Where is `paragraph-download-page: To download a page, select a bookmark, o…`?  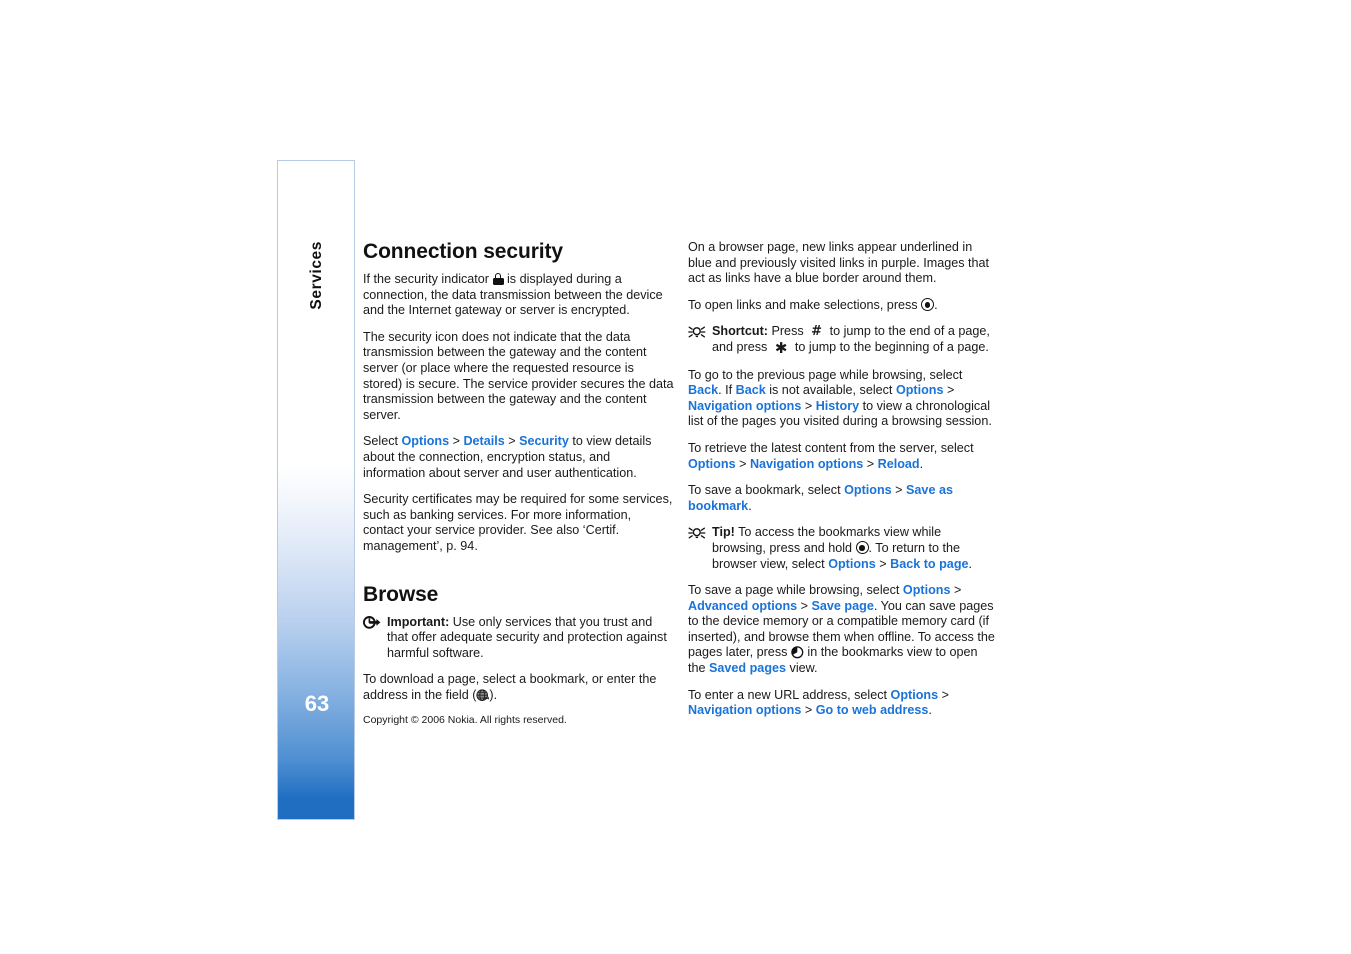 paragraph-download-page: To download a page, select a bookmark, o… is located at coordinates (519, 687).